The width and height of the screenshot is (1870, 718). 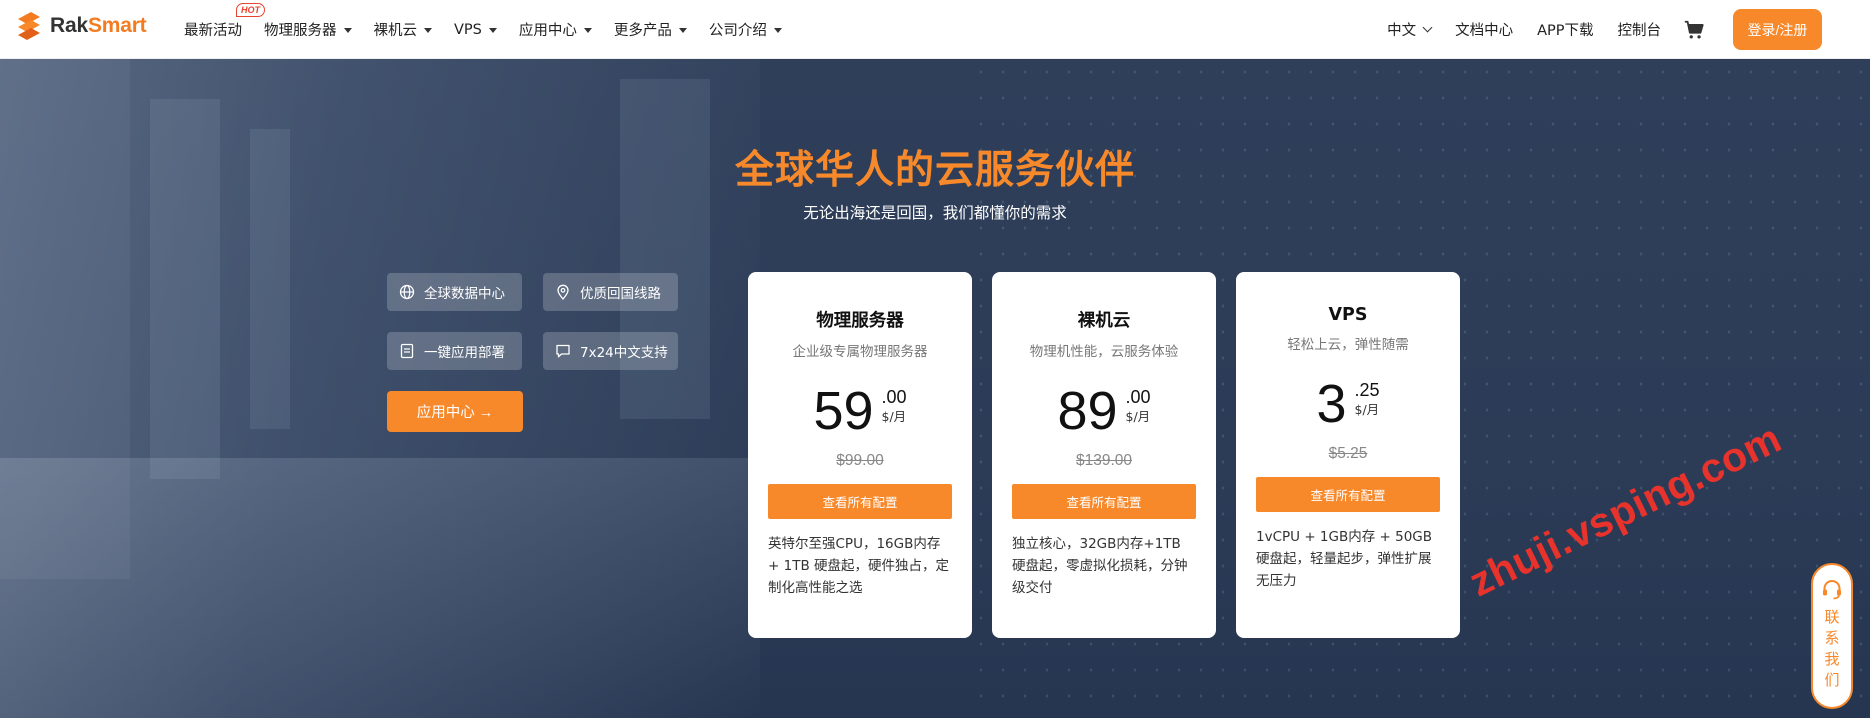 I want to click on feature-one-click-deploy: 一键应用部署, so click(x=454, y=351).